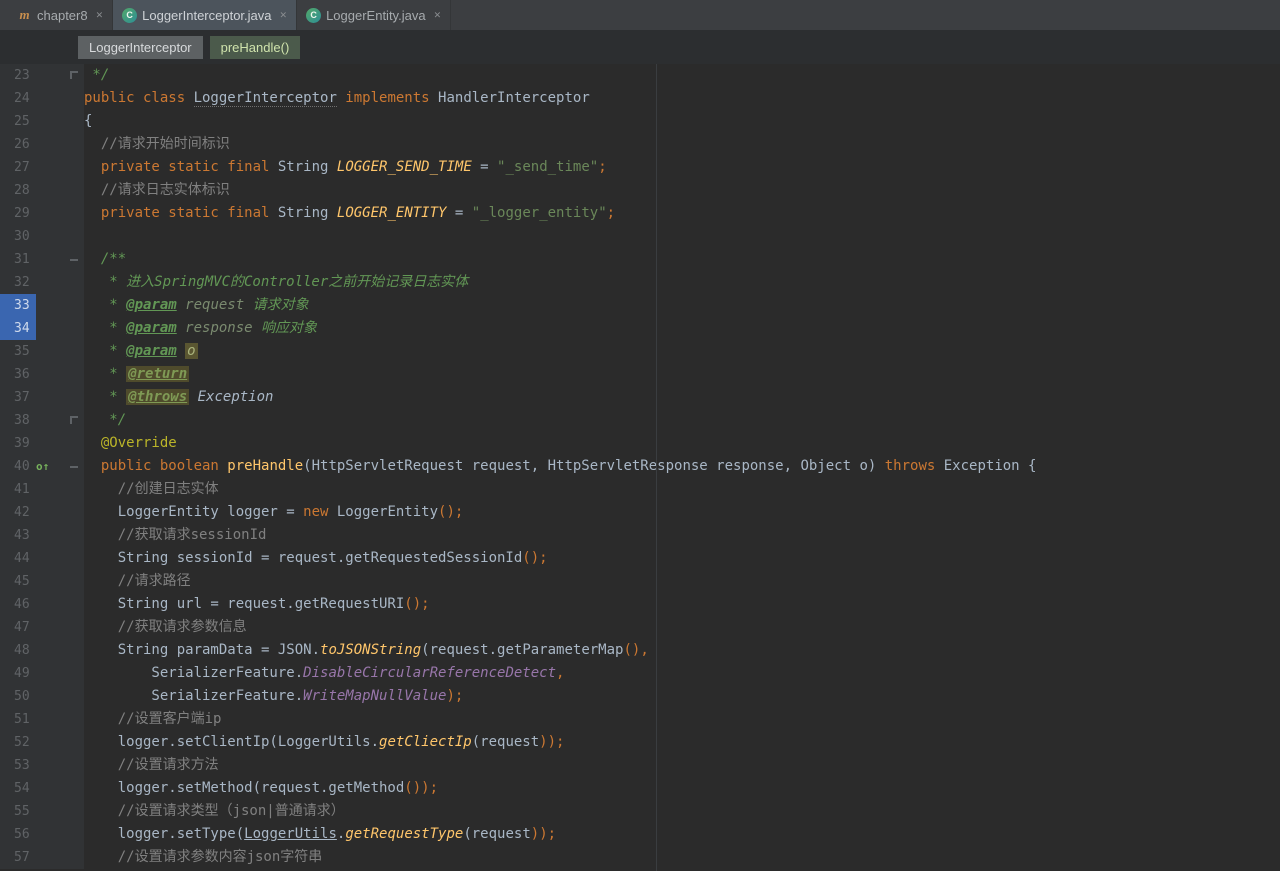 The width and height of the screenshot is (1280, 871). I want to click on line-number: 51, so click(18, 719).